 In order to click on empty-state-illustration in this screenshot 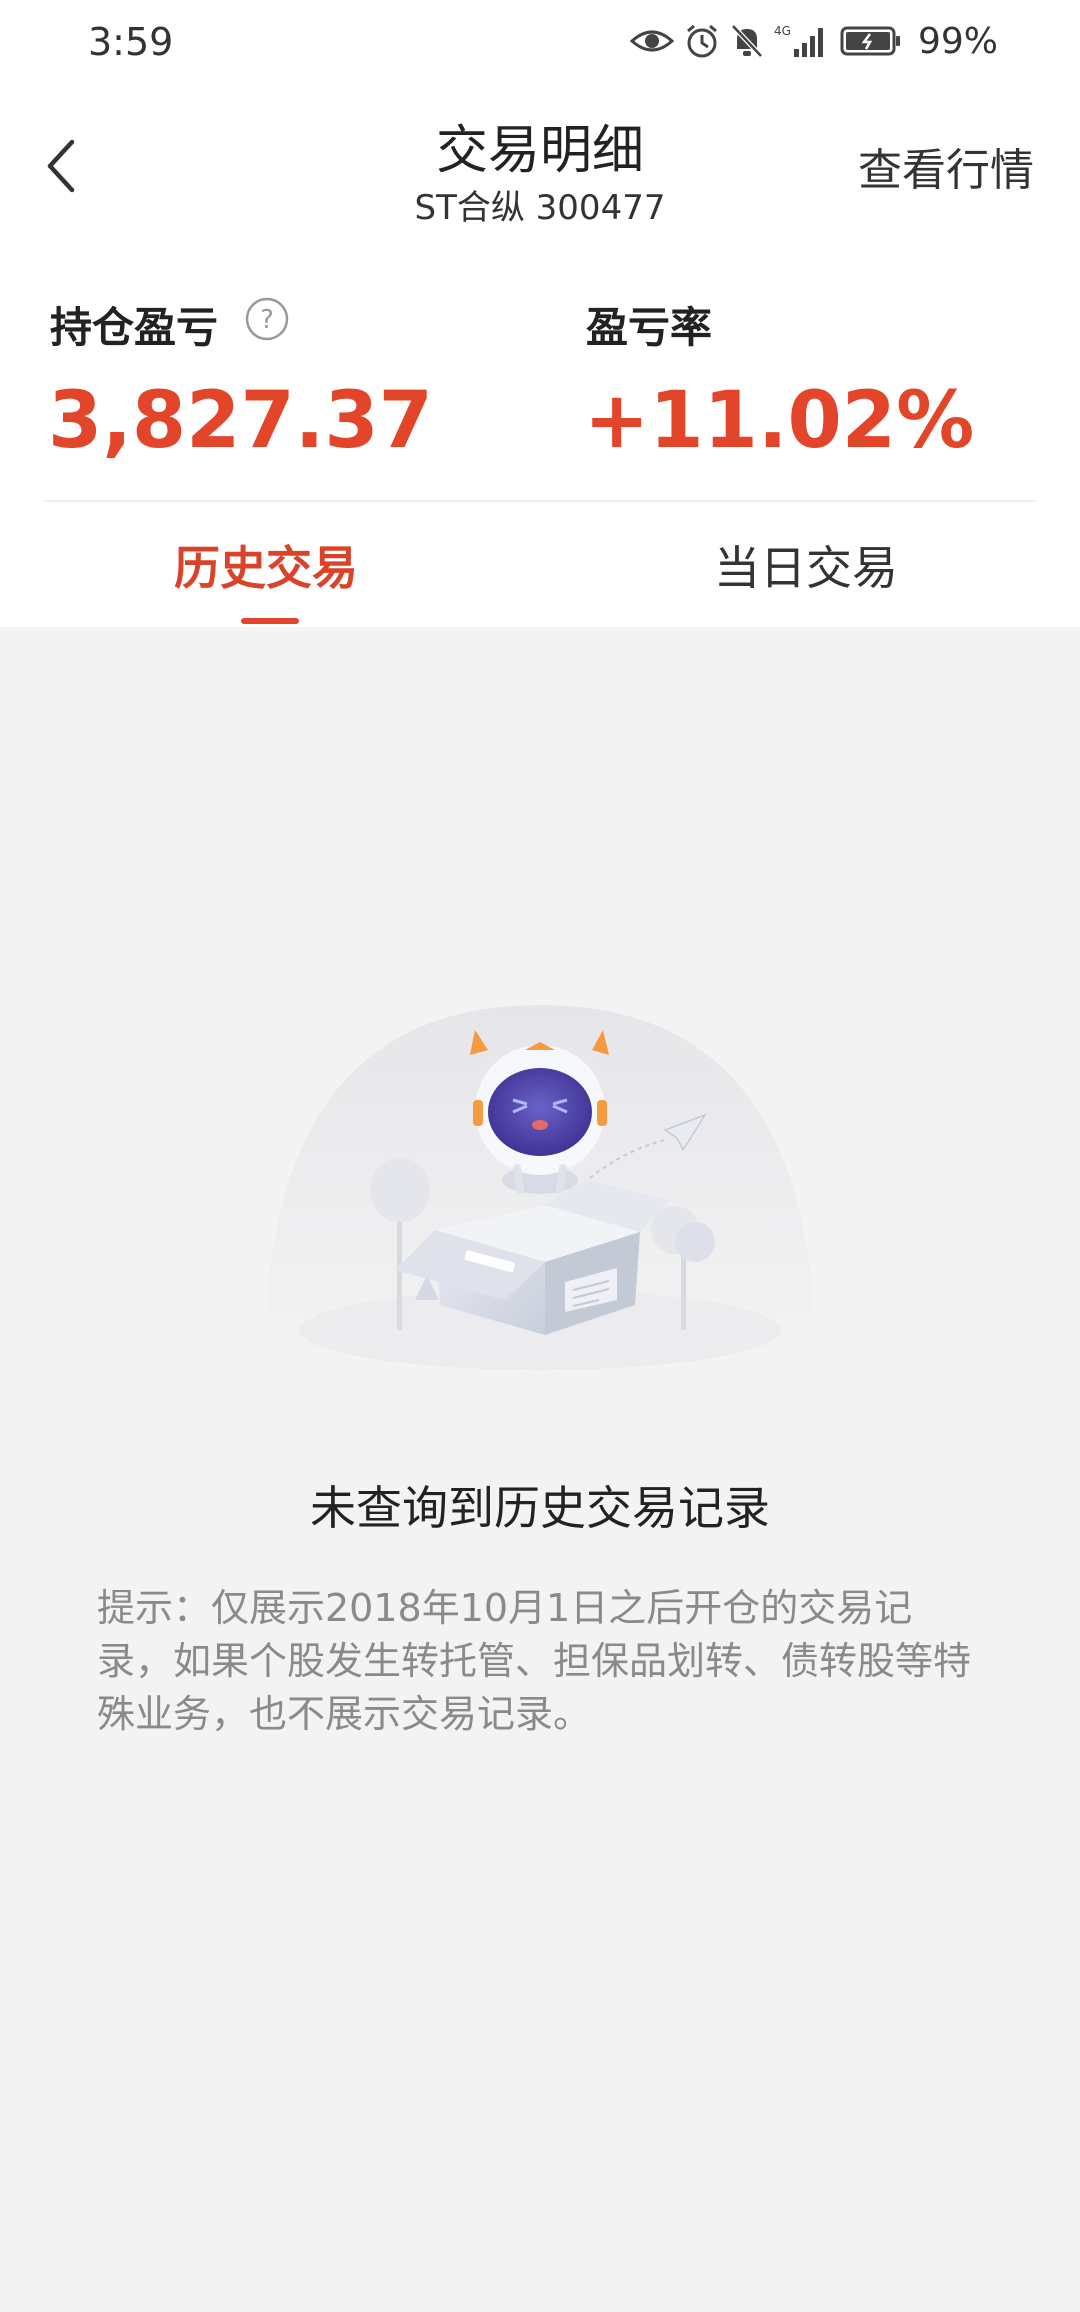, I will do `click(540, 1187)`.